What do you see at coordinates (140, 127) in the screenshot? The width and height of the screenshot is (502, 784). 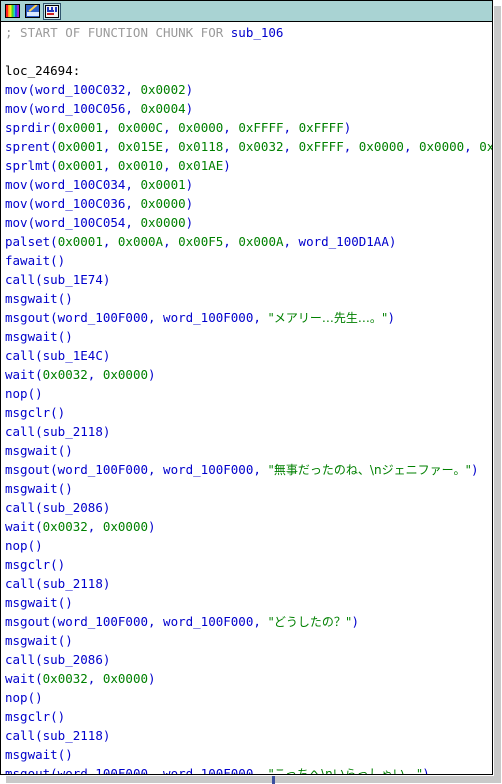 I see `hex-constant: 0x000C` at bounding box center [140, 127].